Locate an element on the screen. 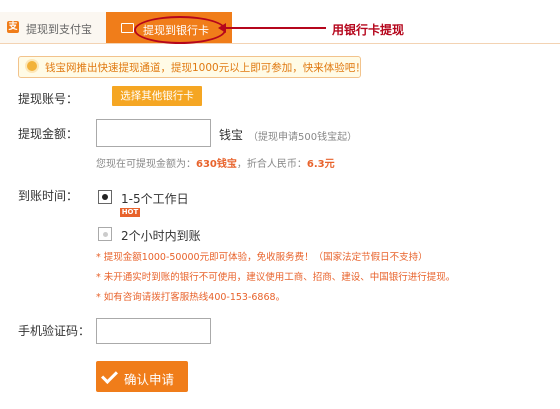 This screenshot has width=560, height=409. sun-icon is located at coordinates (32, 66).